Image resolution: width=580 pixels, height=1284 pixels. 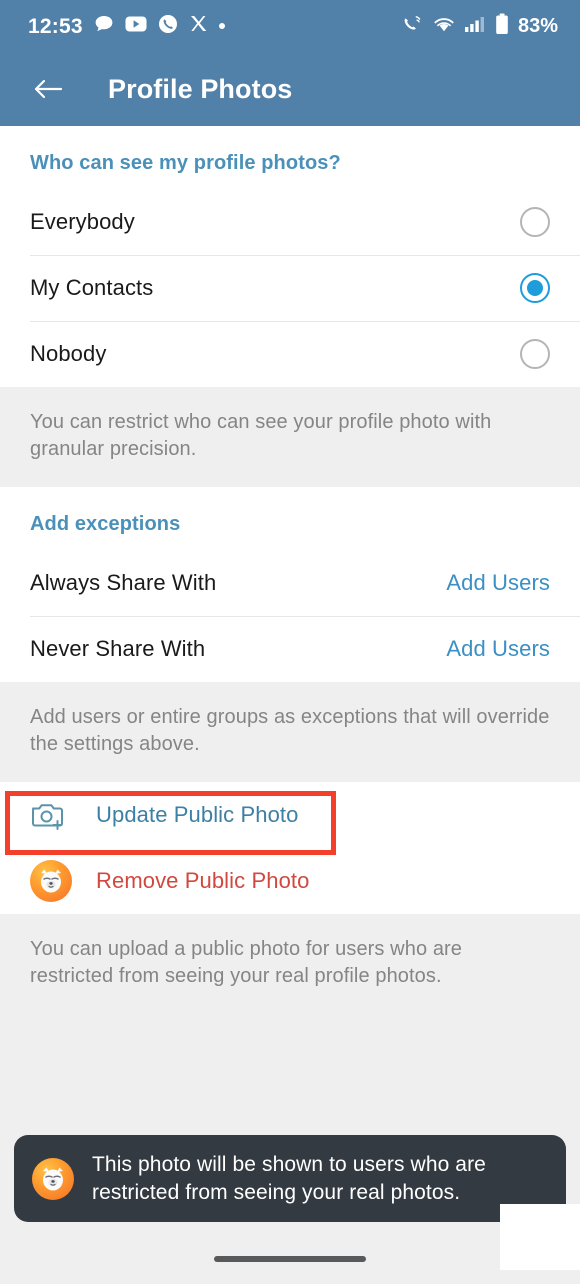 What do you see at coordinates (502, 26) in the screenshot?
I see `battery-icon` at bounding box center [502, 26].